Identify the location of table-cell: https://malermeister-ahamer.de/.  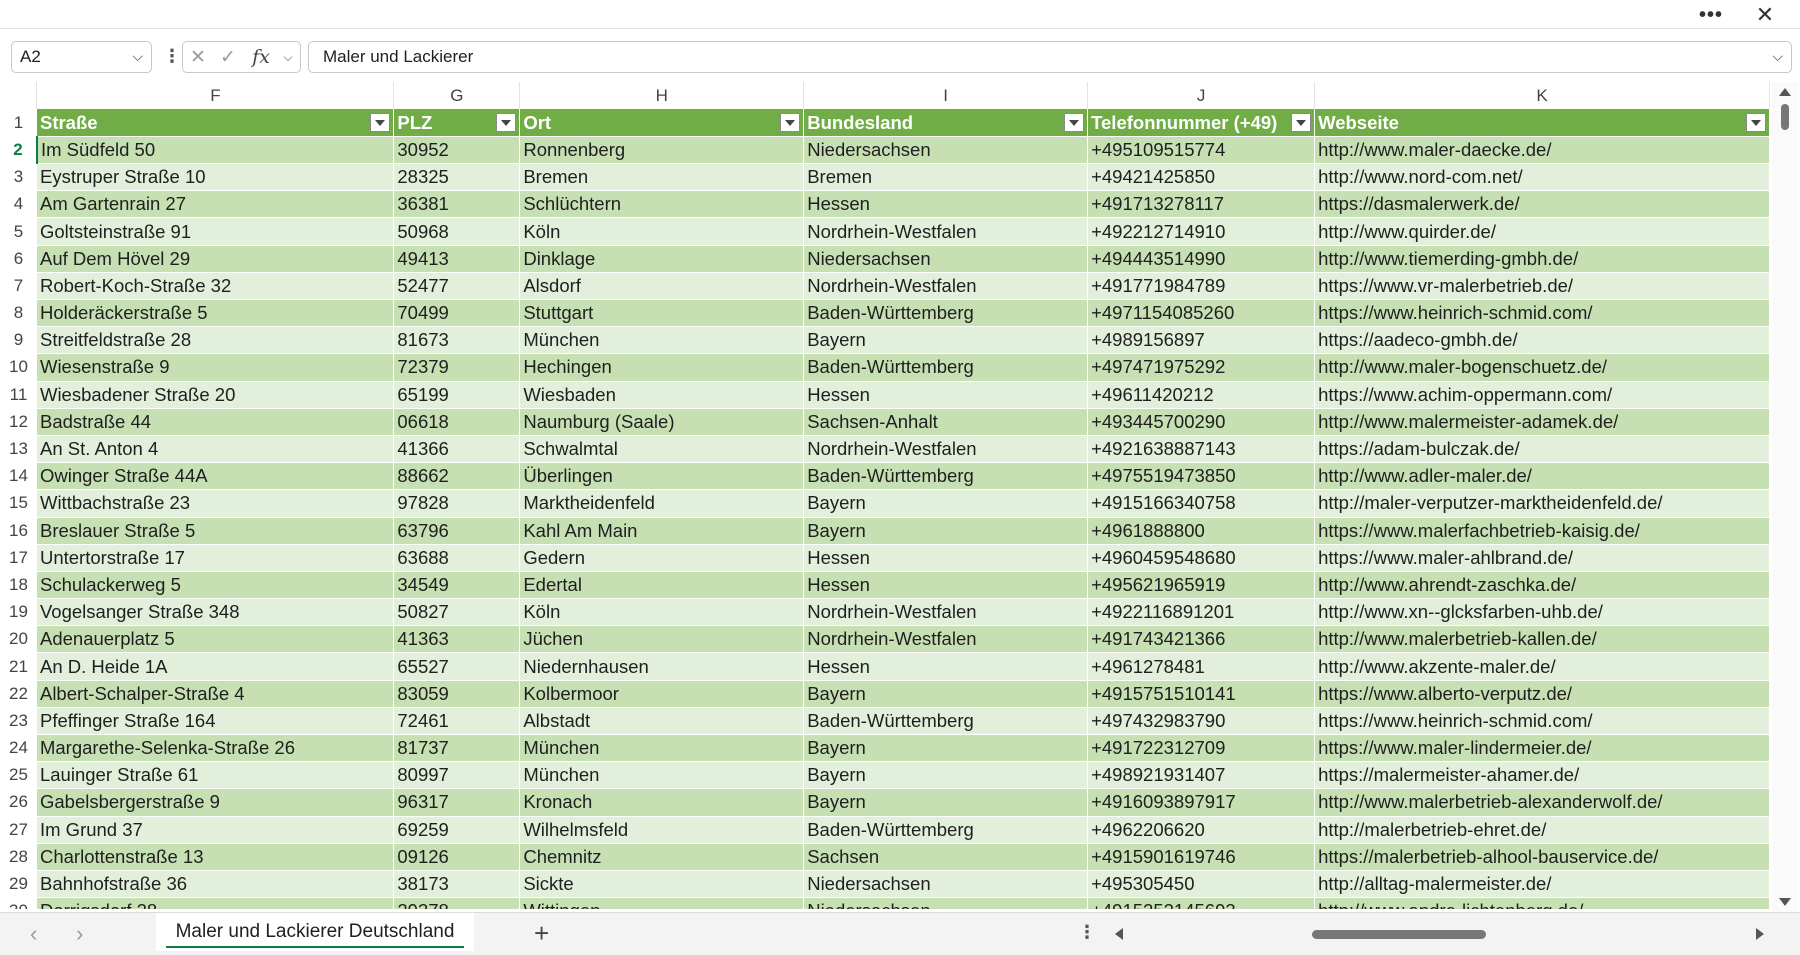
(1542, 775).